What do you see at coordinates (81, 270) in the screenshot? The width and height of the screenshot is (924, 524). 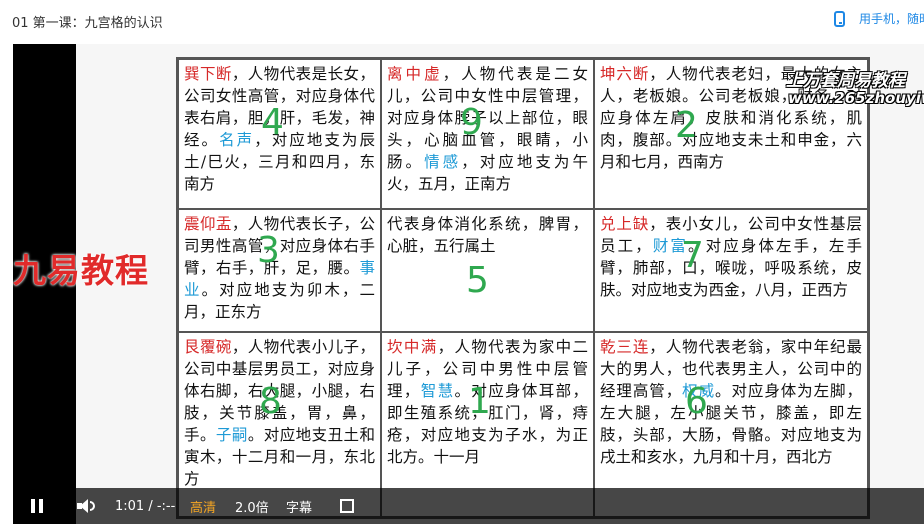 I see `channel-logo: 九易教程` at bounding box center [81, 270].